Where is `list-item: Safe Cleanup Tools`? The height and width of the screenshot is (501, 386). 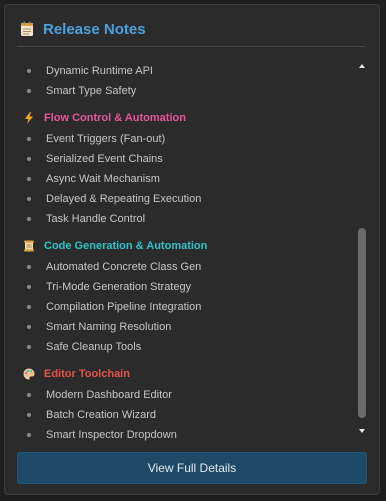 list-item: Safe Cleanup Tools is located at coordinates (184, 347).